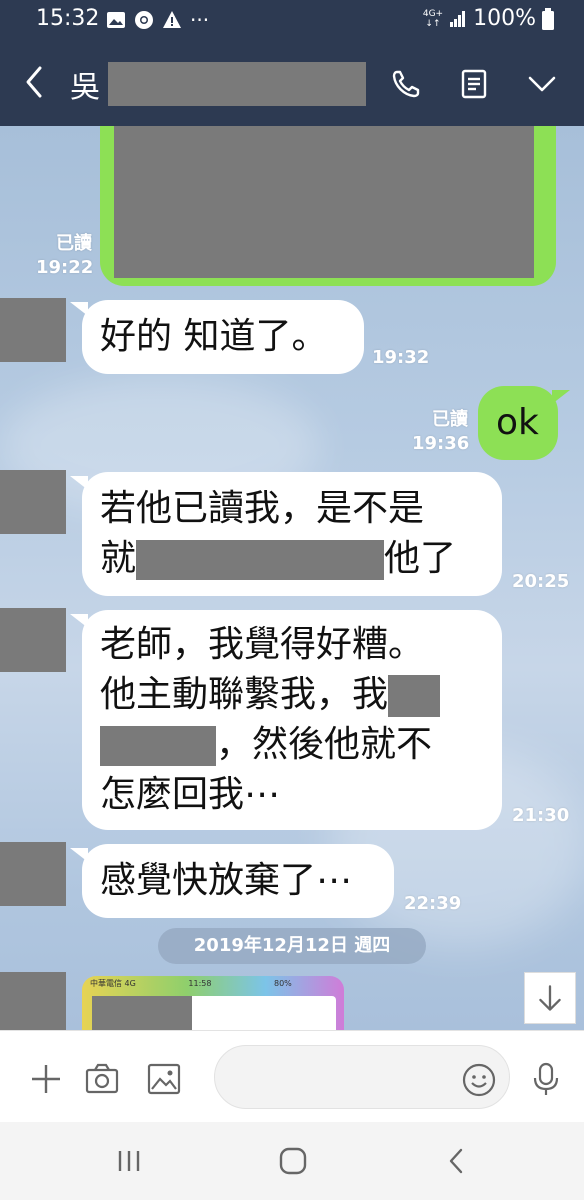 This screenshot has width=584, height=1200. I want to click on received-message: 感覺快放棄了⋯, so click(238, 881).